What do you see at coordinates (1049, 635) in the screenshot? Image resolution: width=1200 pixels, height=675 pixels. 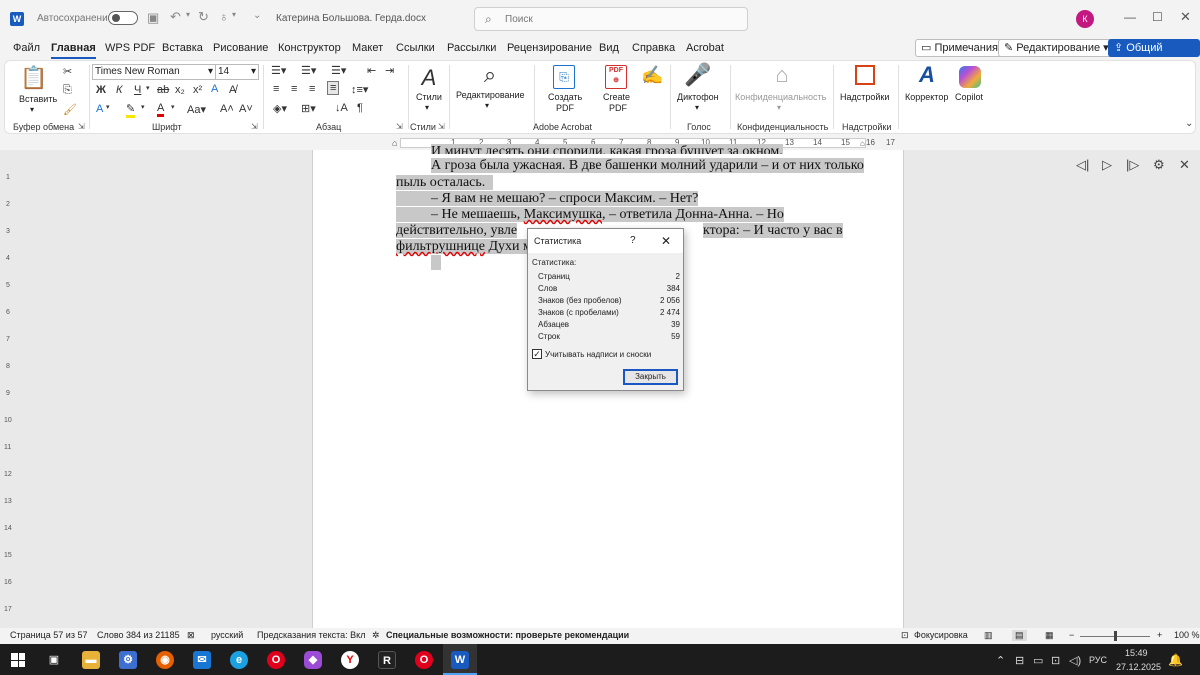 I see `web-layout-icon: ▦` at bounding box center [1049, 635].